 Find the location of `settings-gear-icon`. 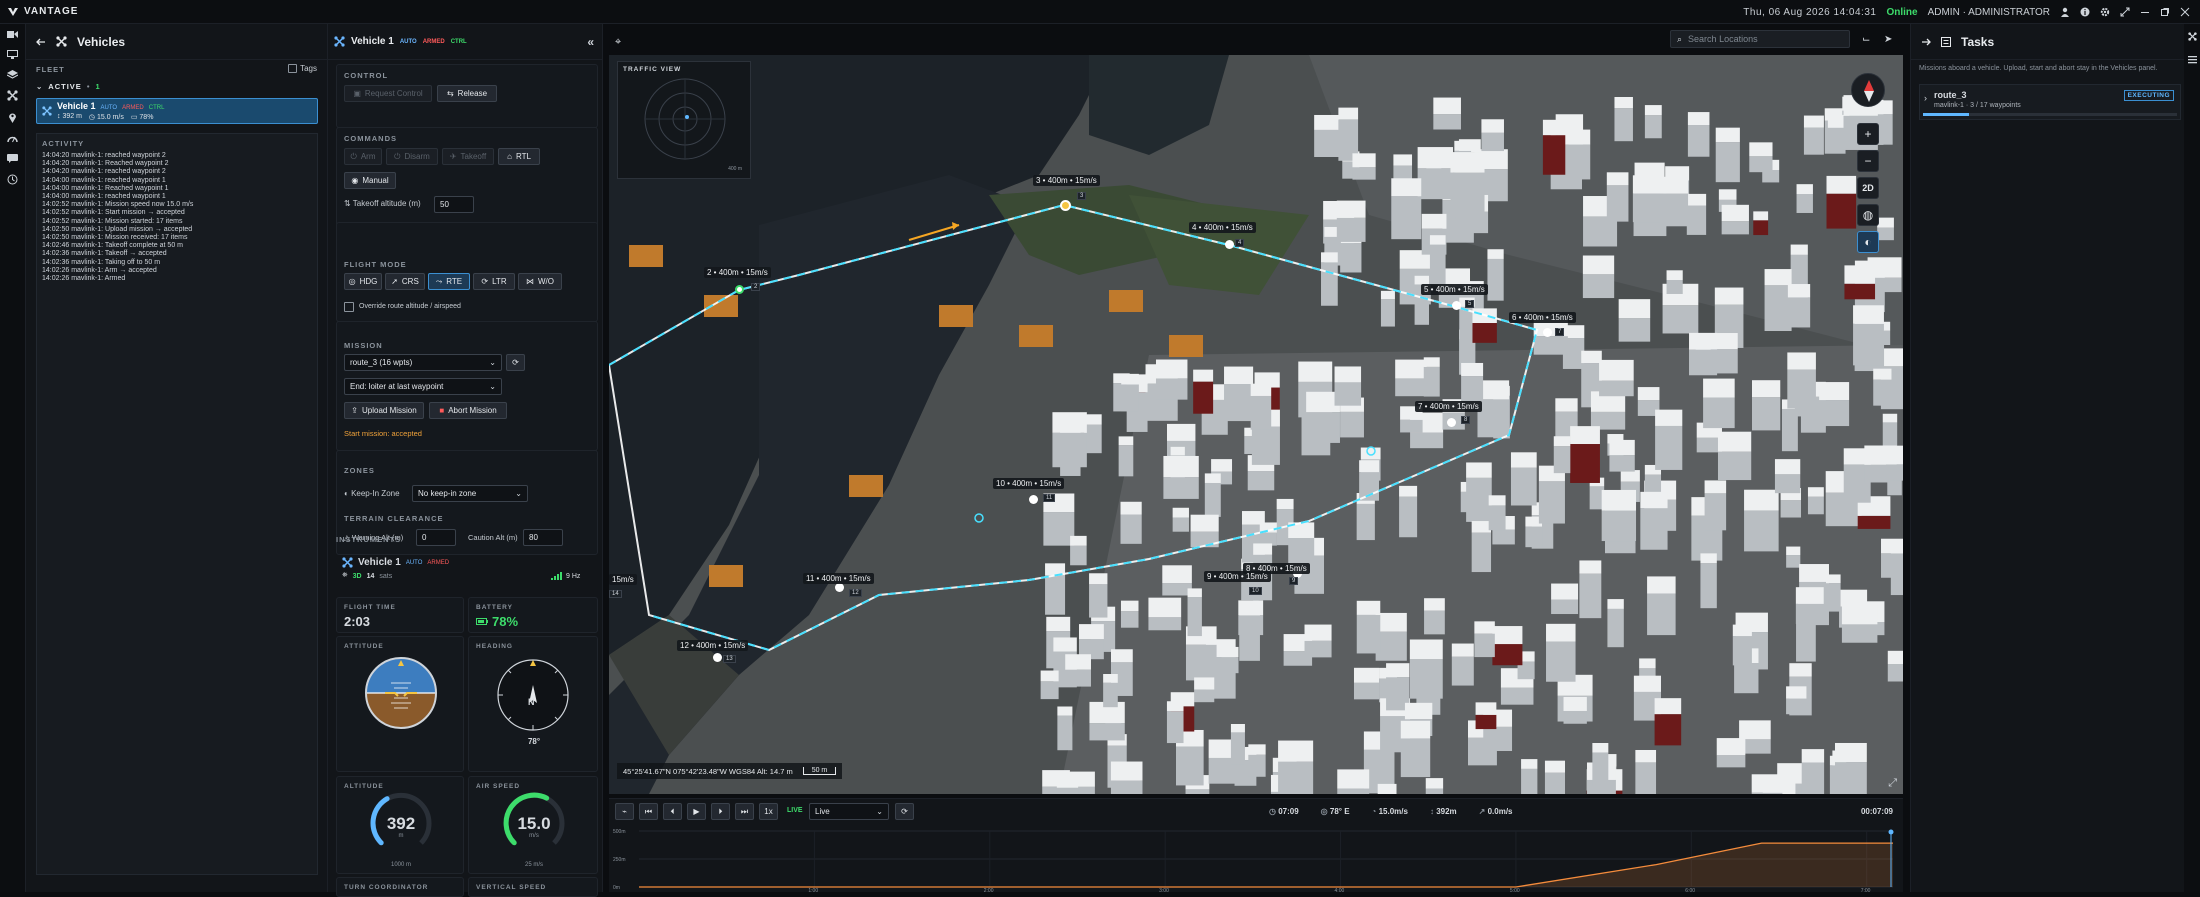

settings-gear-icon is located at coordinates (2105, 12).